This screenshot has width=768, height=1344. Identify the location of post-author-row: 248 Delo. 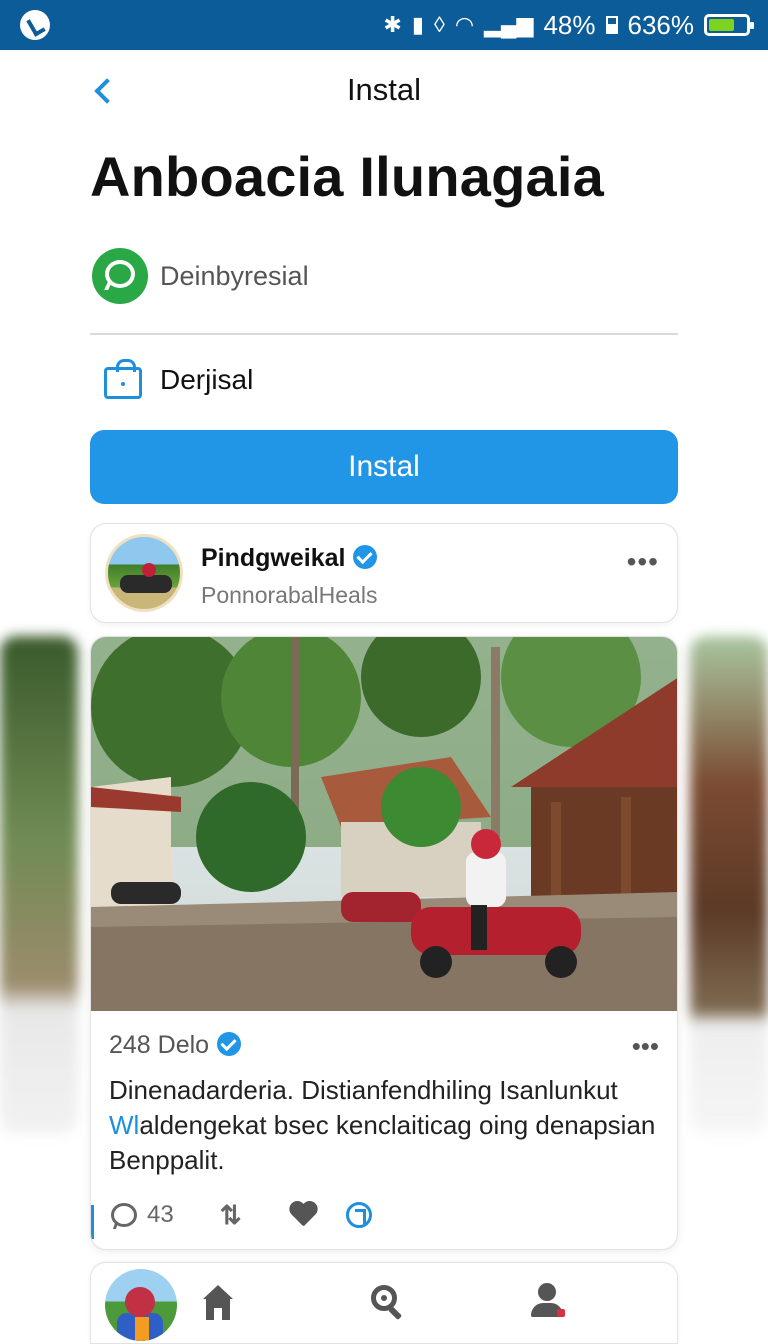
(175, 1045).